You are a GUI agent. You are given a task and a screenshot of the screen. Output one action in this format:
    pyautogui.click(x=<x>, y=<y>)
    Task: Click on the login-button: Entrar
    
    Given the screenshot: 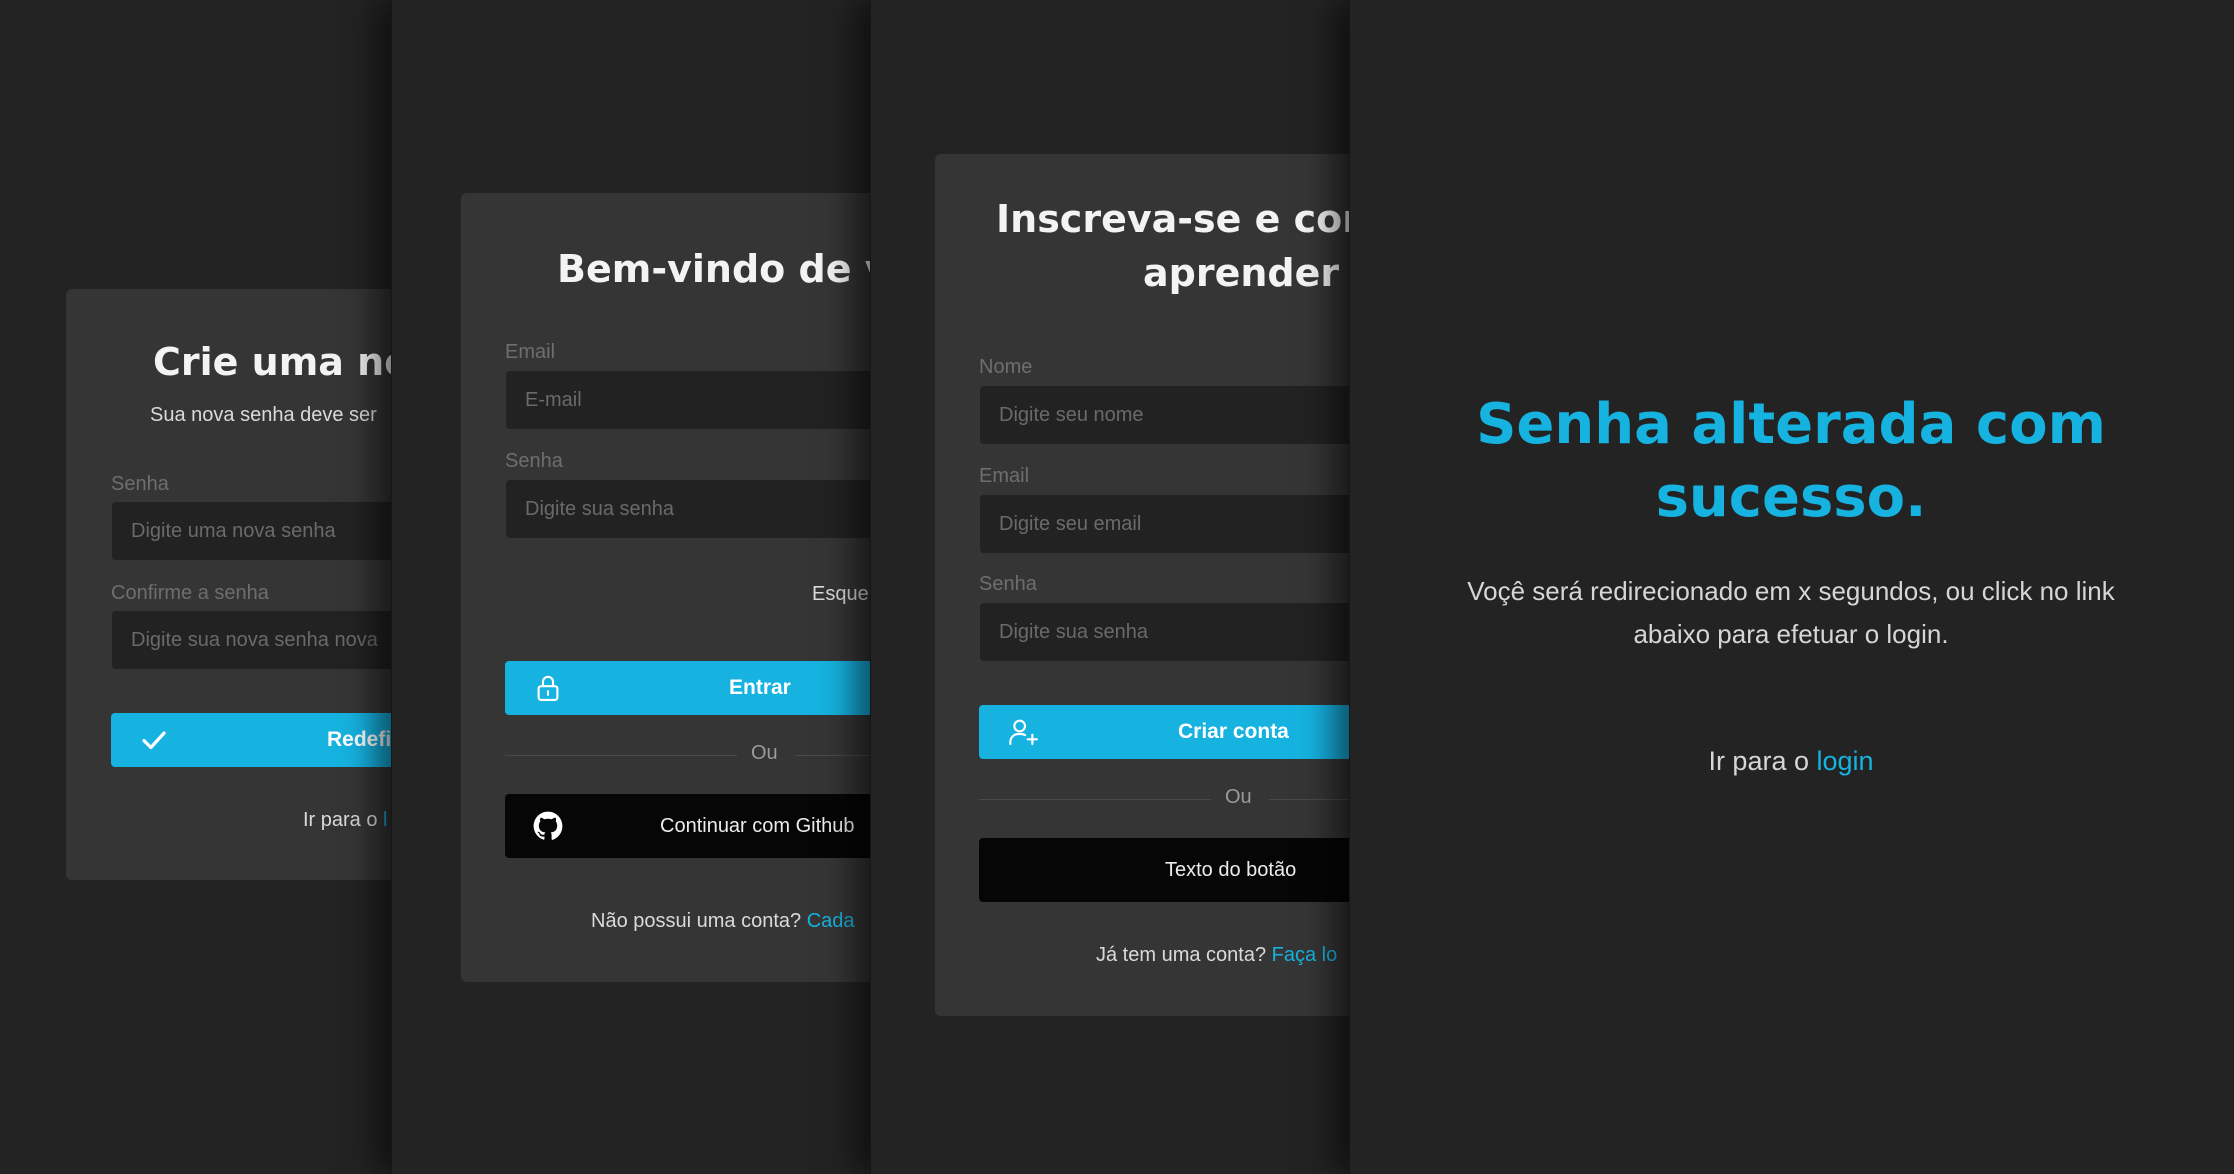 What is the action you would take?
    pyautogui.click(x=688, y=688)
    